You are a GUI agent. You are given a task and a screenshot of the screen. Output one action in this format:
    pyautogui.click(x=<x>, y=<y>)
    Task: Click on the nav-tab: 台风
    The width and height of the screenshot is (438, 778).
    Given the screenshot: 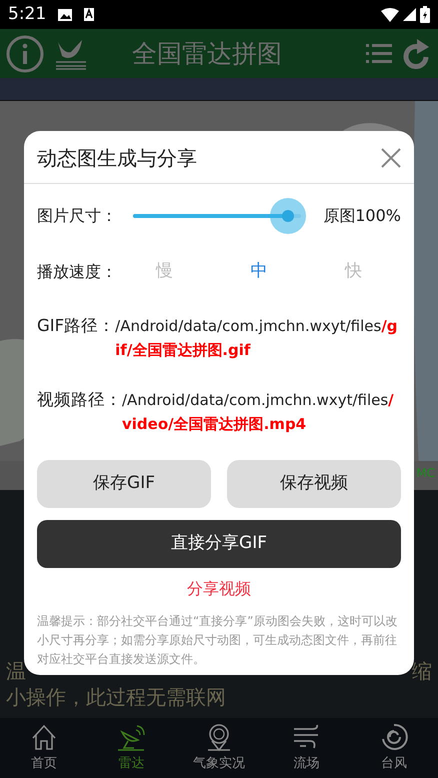 What is the action you would take?
    pyautogui.click(x=394, y=748)
    